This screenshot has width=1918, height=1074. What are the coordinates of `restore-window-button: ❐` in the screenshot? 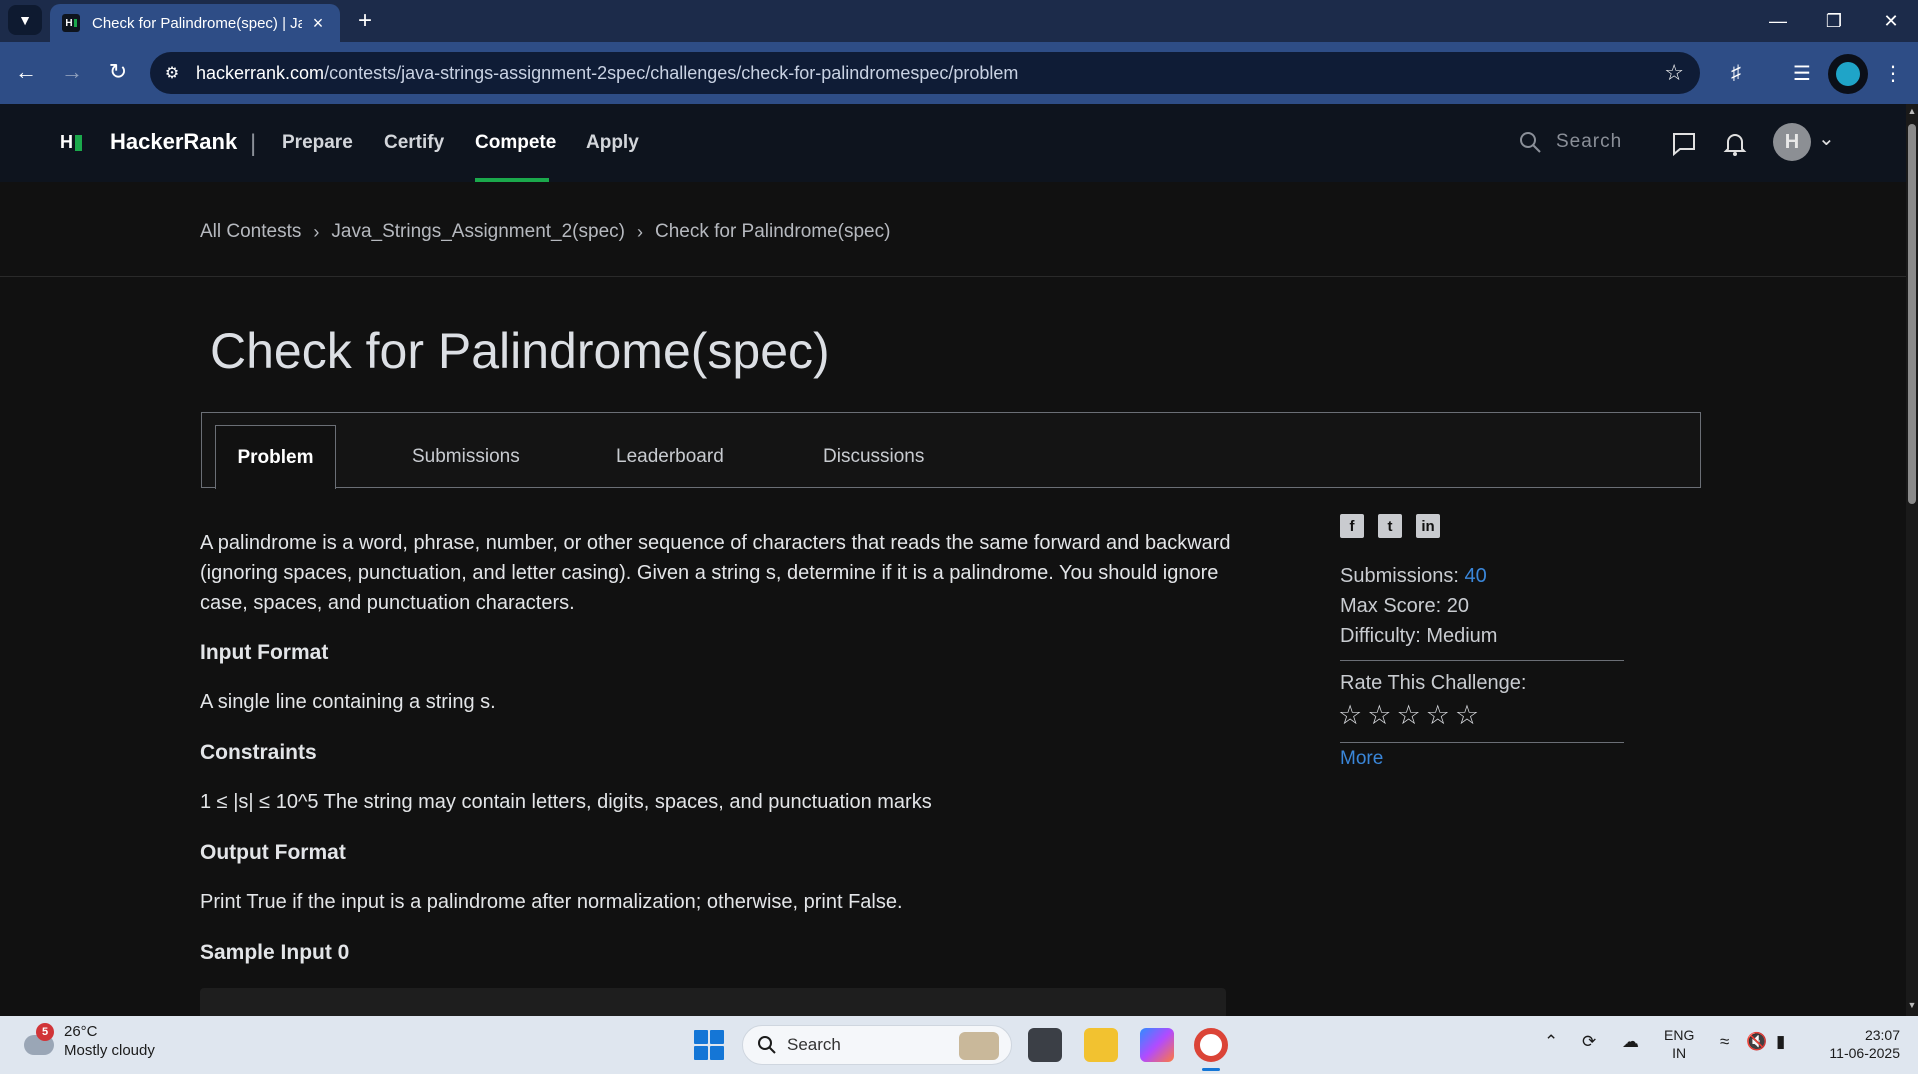 It's located at (1834, 21).